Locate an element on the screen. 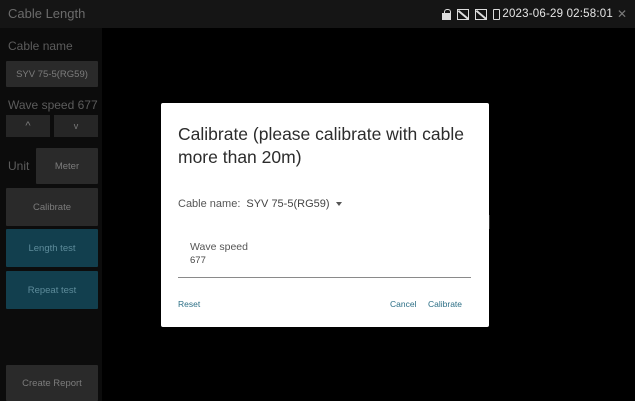 This screenshot has width=635, height=401. unit-button: Meter is located at coordinates (67, 166).